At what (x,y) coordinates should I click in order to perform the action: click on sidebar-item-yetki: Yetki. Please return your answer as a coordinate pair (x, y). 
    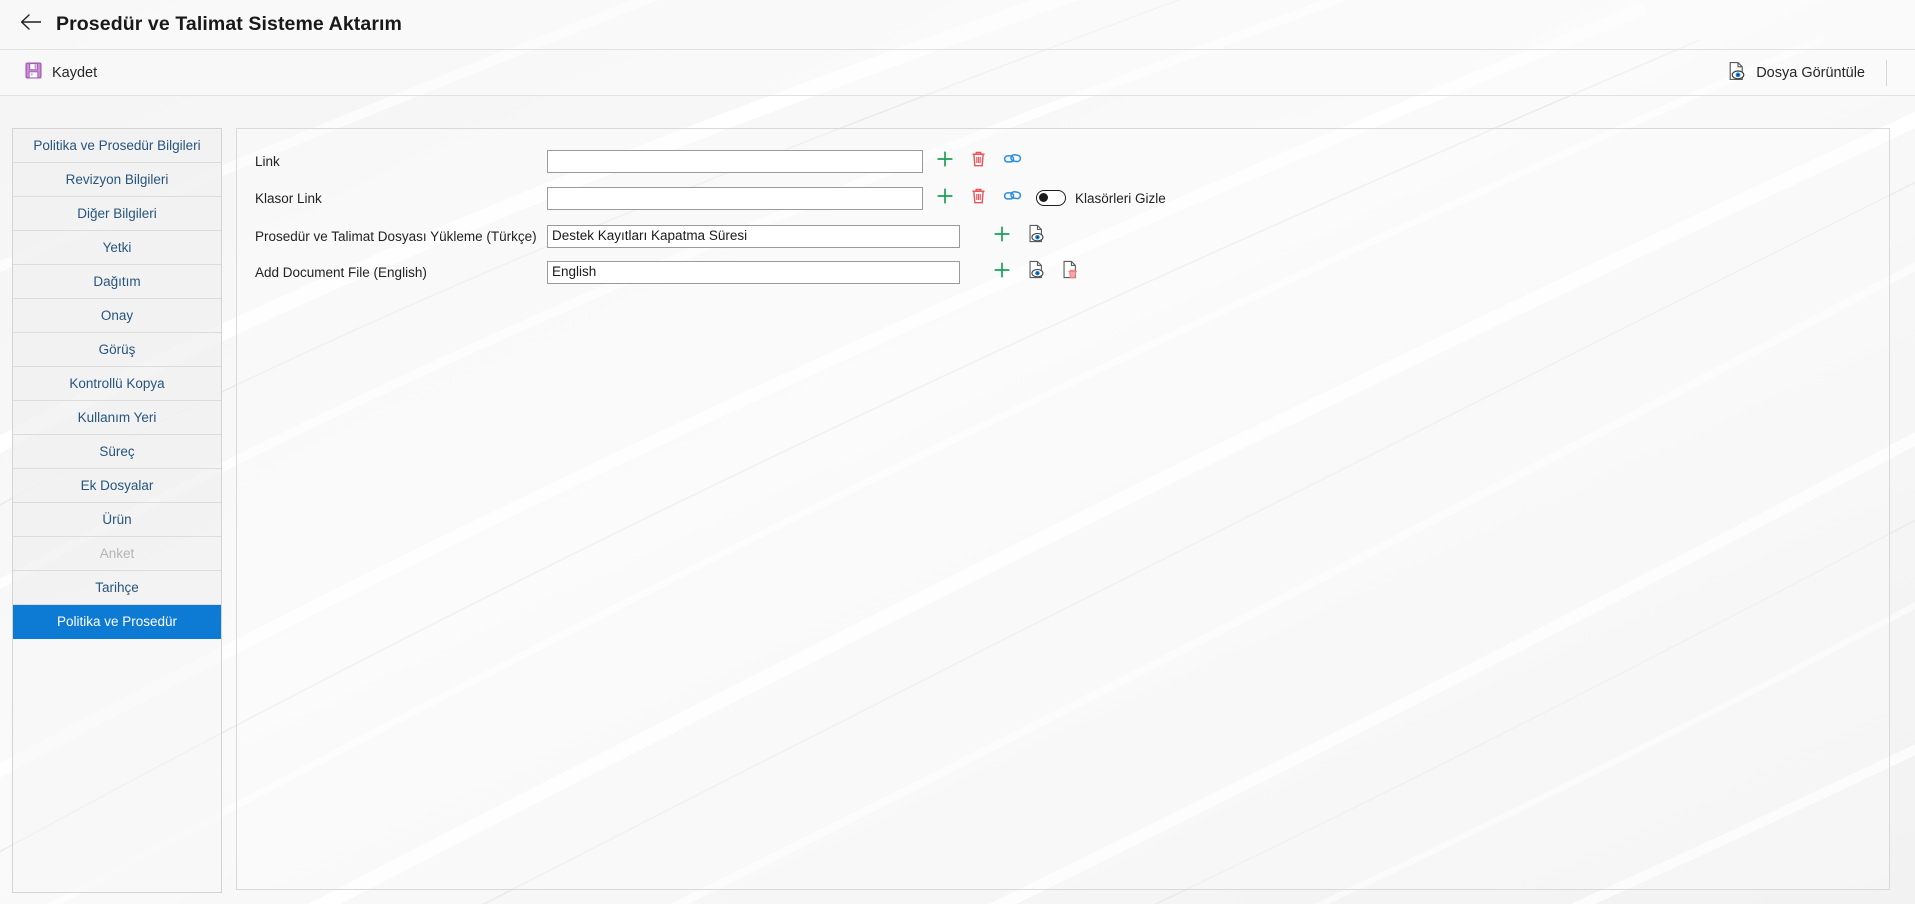
    Looking at the image, I should click on (117, 248).